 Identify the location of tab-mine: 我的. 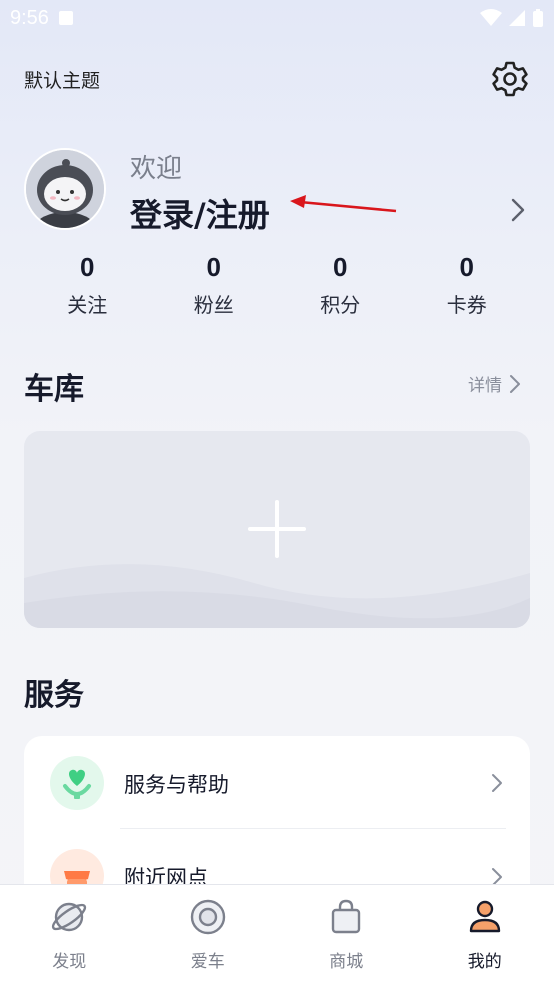
(485, 934).